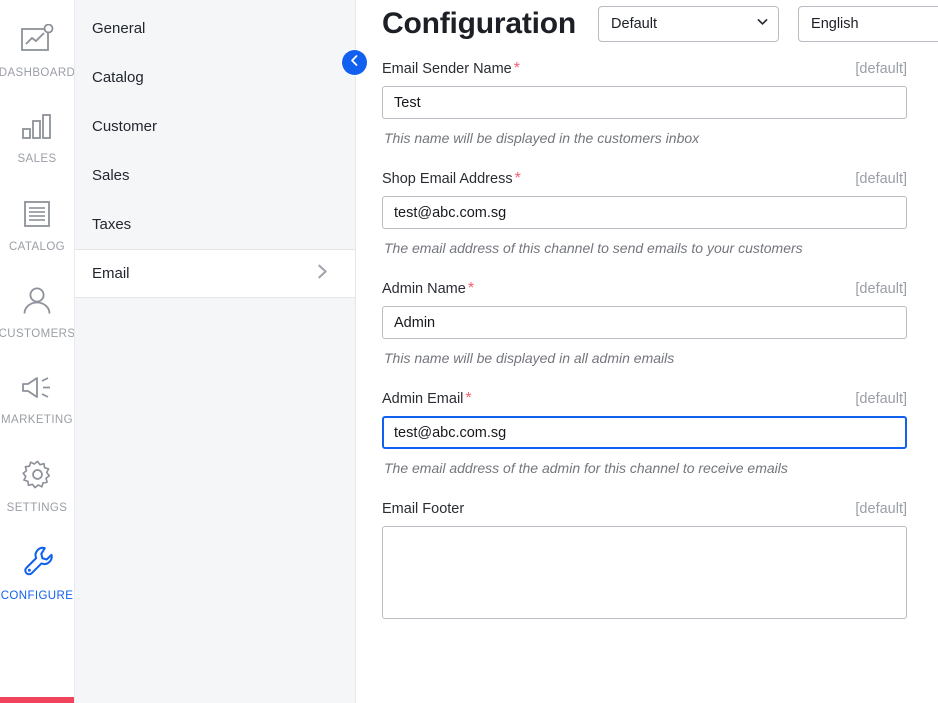  I want to click on field-email-sender-name-head: Email Sender Name * [default], so click(644, 69).